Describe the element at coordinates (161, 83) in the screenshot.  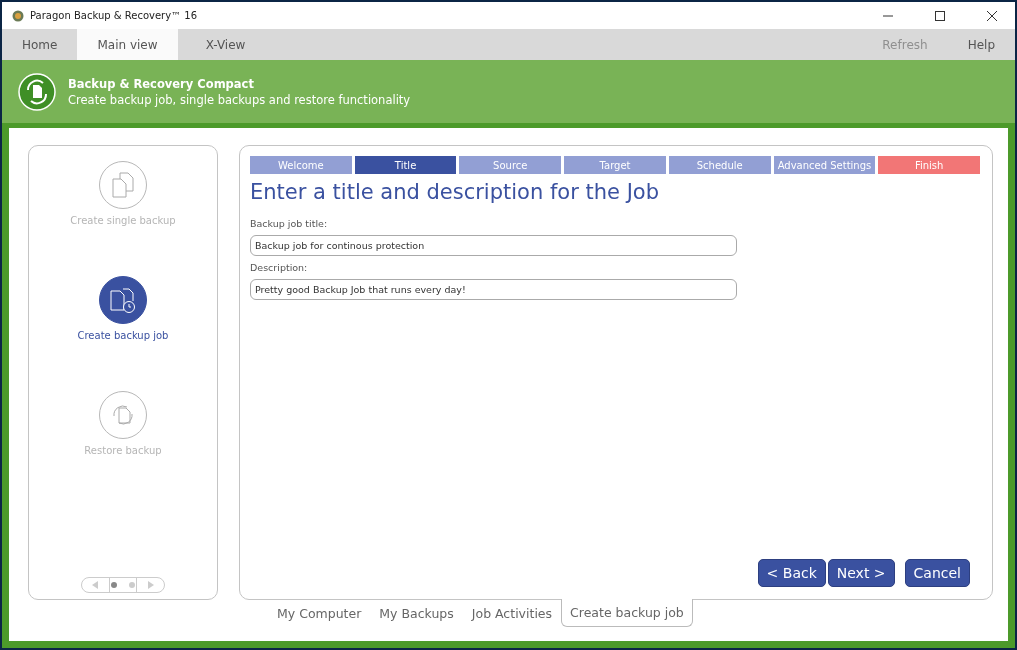
I see `header-title: Backup & Recovery Compact` at that location.